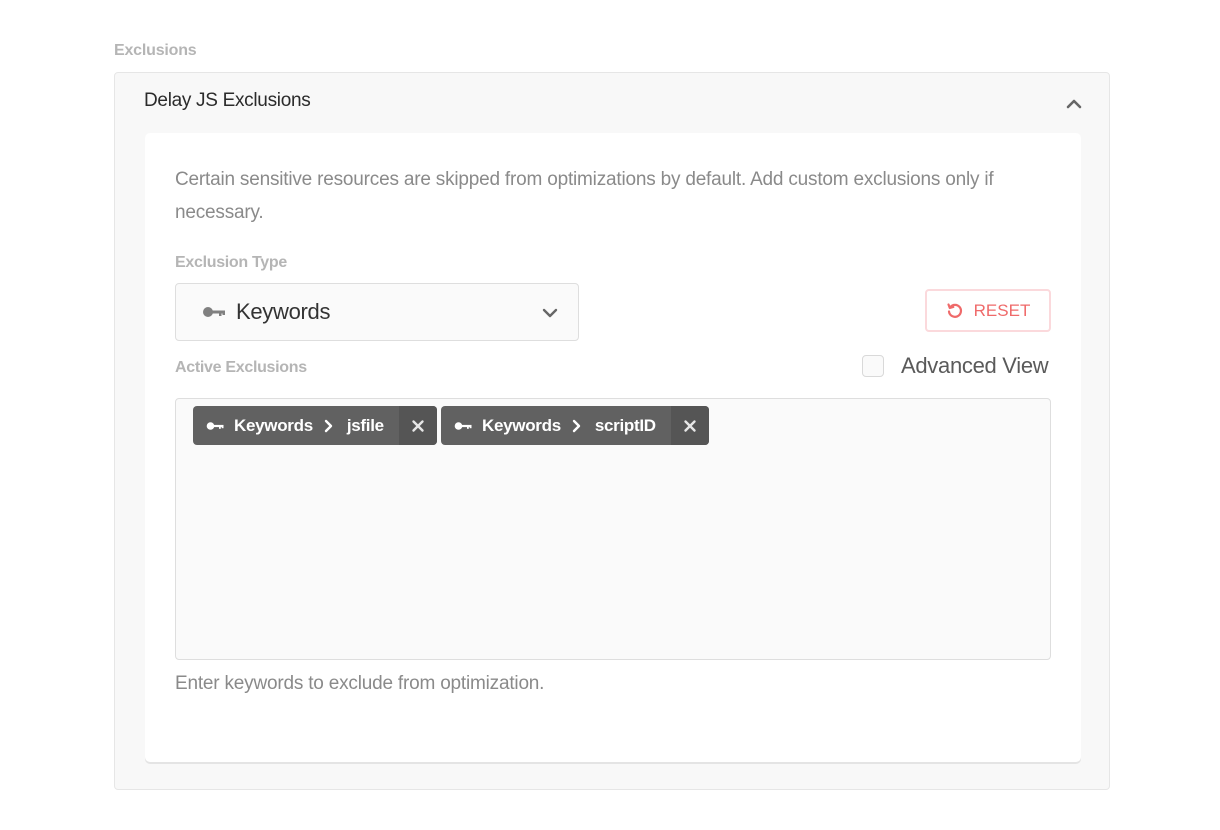  I want to click on panel-title: Delay JS Exclusions, so click(227, 100).